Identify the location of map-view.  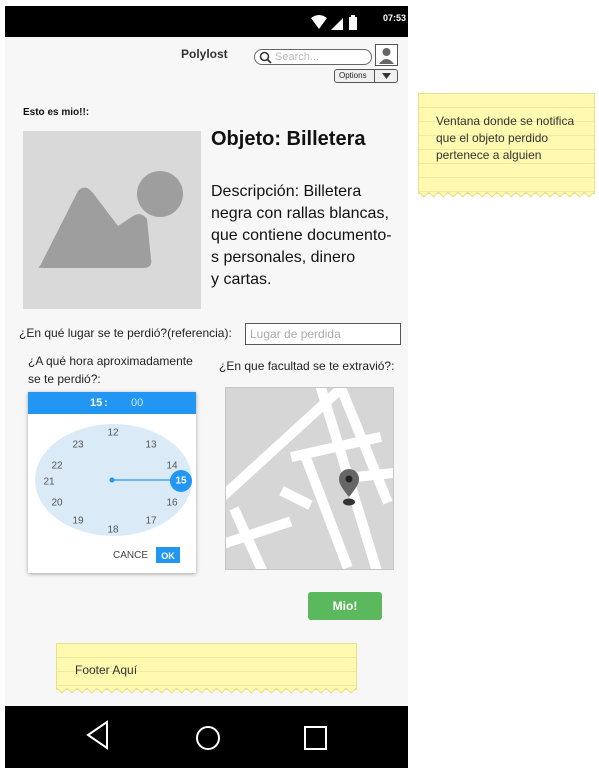
(309, 478).